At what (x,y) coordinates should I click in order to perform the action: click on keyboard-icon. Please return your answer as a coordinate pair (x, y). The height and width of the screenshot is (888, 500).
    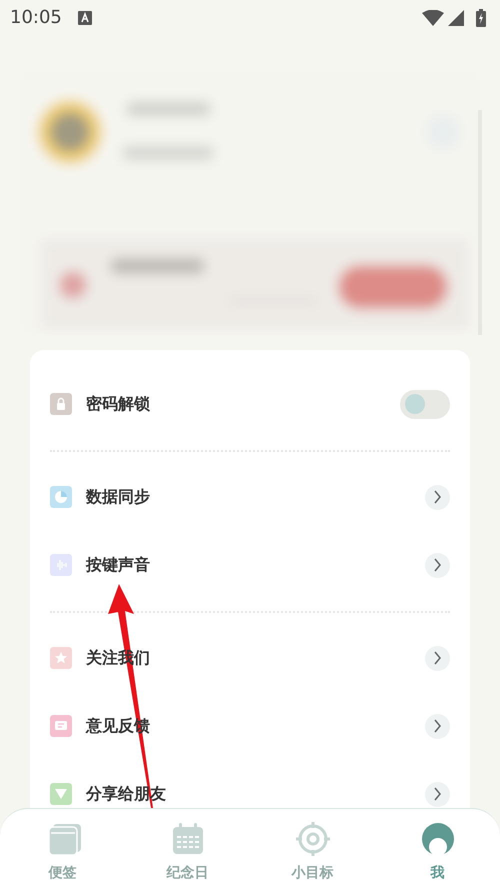
    Looking at the image, I should click on (85, 17).